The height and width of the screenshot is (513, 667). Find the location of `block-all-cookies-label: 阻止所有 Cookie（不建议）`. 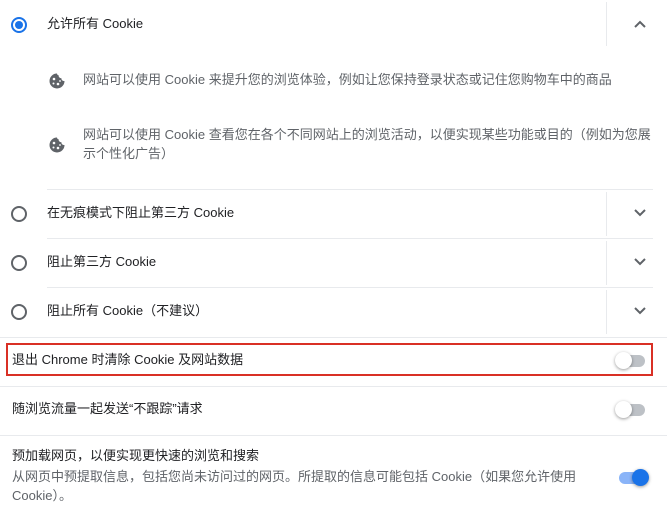

block-all-cookies-label: 阻止所有 Cookie（不建议） is located at coordinates (127, 311).